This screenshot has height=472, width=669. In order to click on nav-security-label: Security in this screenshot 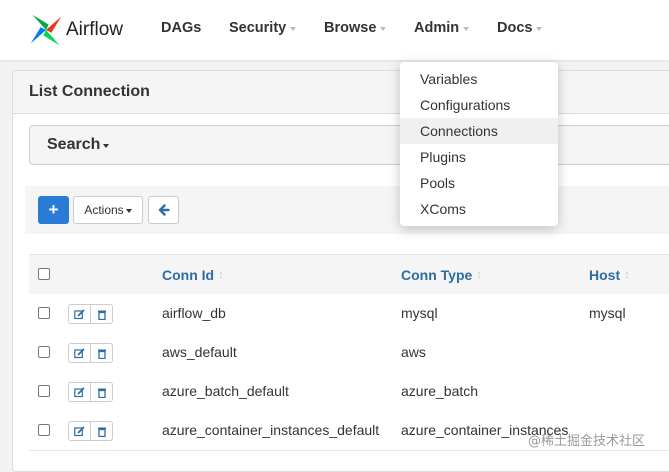, I will do `click(258, 28)`.